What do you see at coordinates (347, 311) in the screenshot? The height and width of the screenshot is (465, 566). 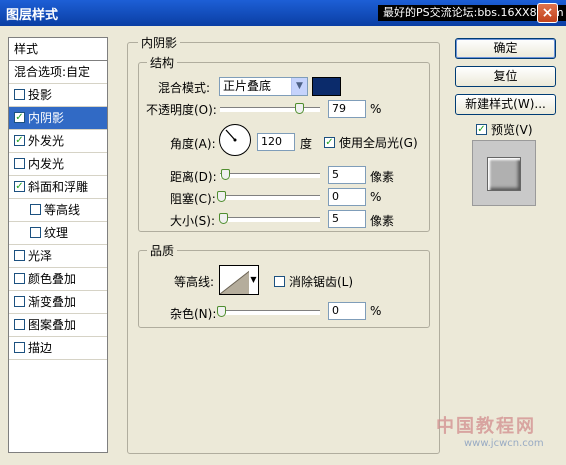 I see `noise-input: 0` at bounding box center [347, 311].